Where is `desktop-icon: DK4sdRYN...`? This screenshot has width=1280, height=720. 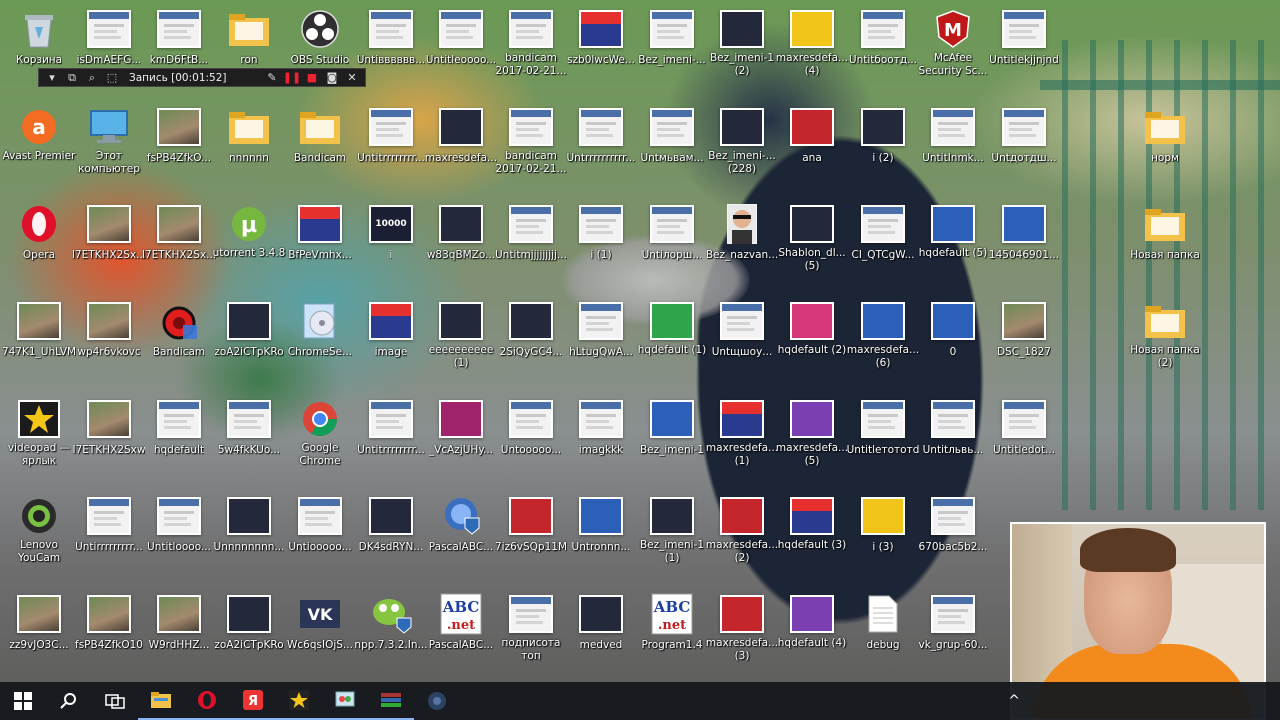 desktop-icon: DK4sdRYN... is located at coordinates (391, 523).